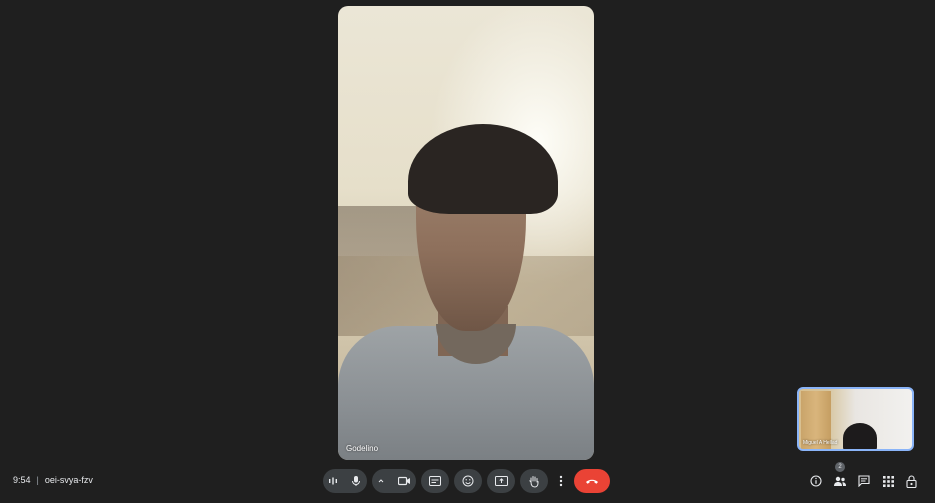 Image resolution: width=935 pixels, height=503 pixels. I want to click on self-participant-name: Miguel A Hellad, so click(820, 443).